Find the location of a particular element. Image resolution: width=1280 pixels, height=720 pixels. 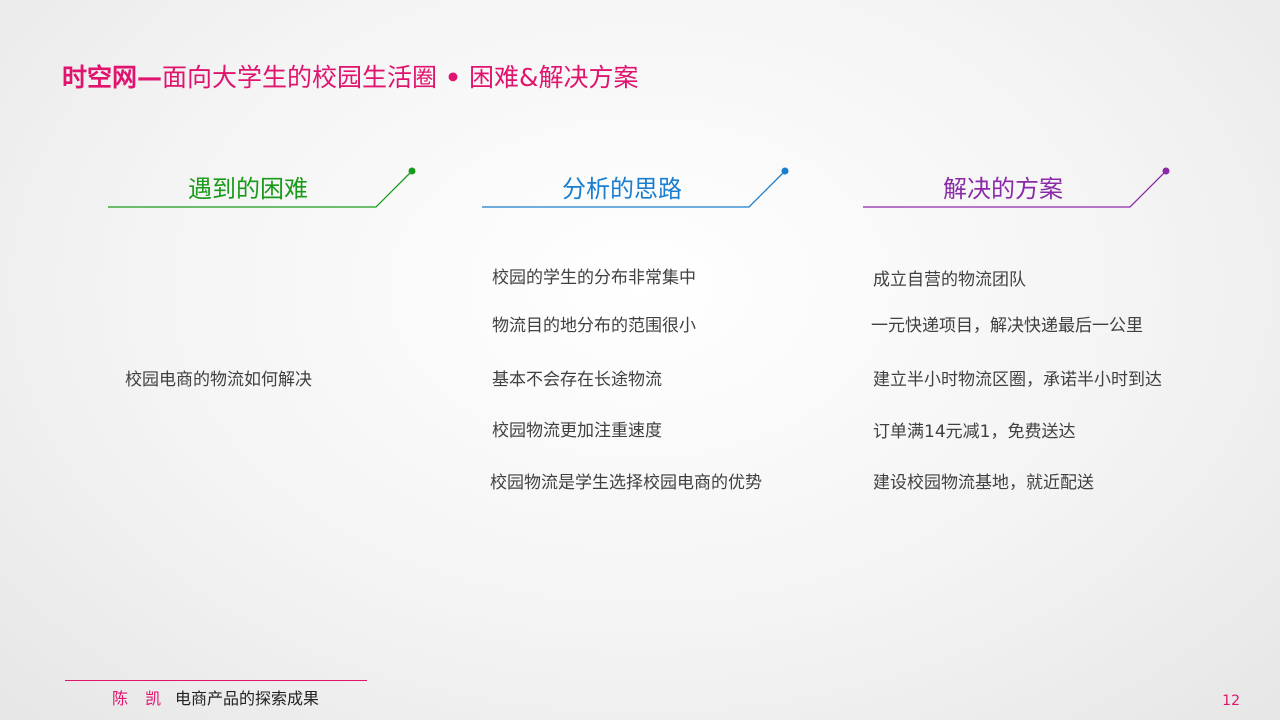

column-heading-difficulty: 遇到的困难 is located at coordinates (248, 189).